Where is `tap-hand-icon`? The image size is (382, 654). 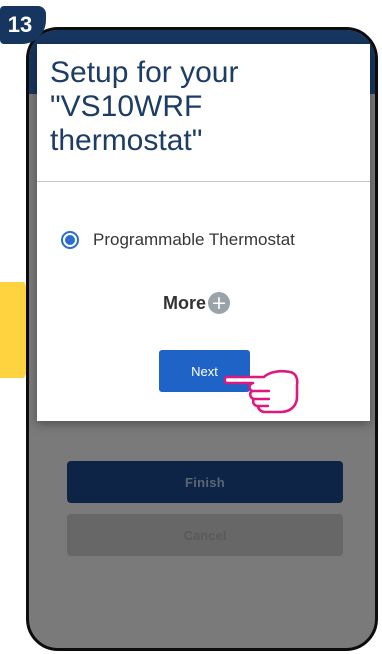 tap-hand-icon is located at coordinates (261, 391).